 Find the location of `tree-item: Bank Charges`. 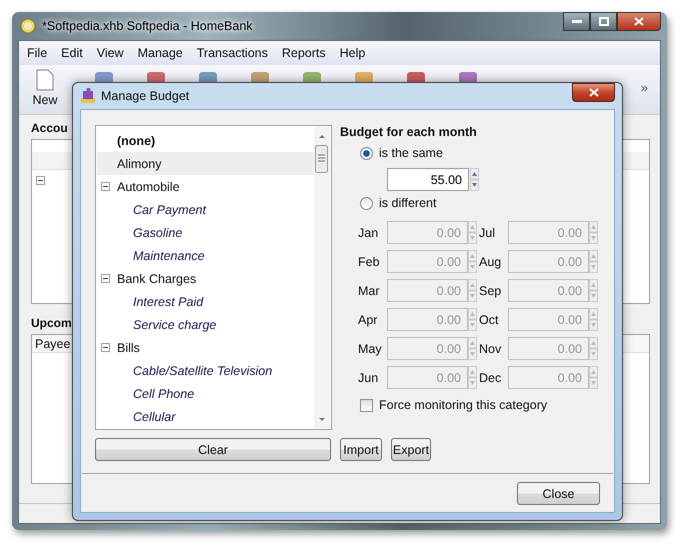

tree-item: Bank Charges is located at coordinates (205, 278).